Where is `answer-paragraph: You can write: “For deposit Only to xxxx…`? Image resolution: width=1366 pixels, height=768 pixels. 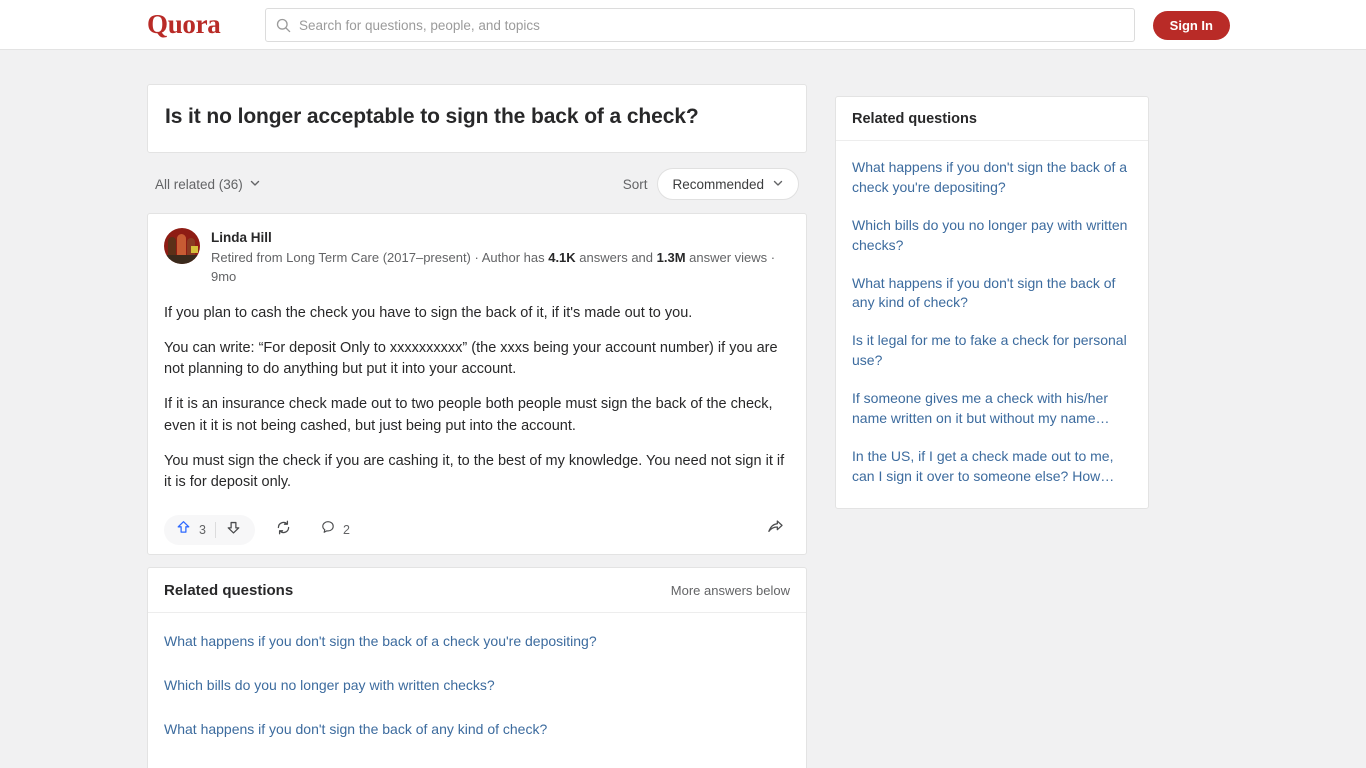
answer-paragraph: You can write: “For deposit Only to xxxx… is located at coordinates (471, 358).